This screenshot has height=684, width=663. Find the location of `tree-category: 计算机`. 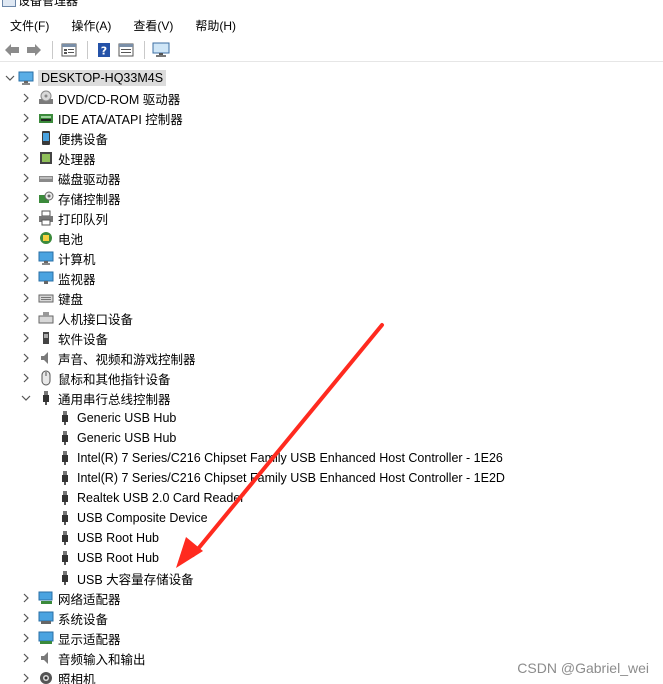

tree-category: 计算机 is located at coordinates (59, 258).